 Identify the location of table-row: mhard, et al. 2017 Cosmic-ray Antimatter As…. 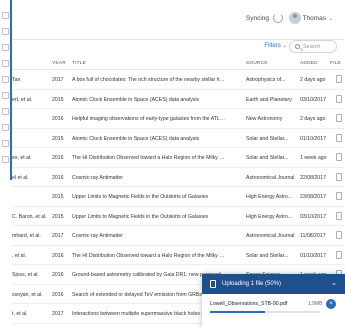
(178, 236).